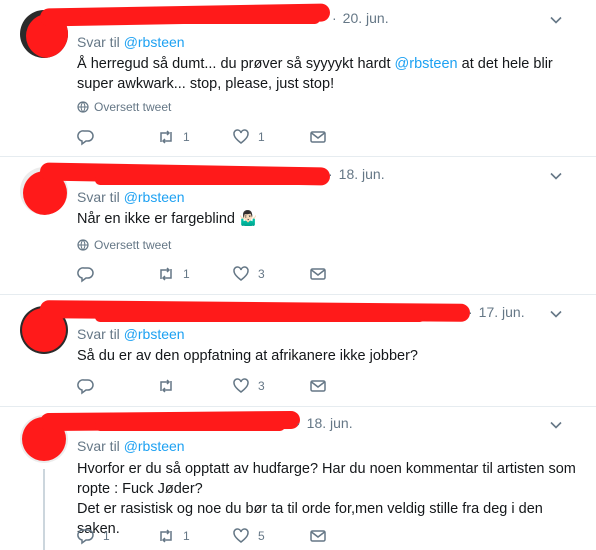 The height and width of the screenshot is (550, 596). What do you see at coordinates (227, 138) in the screenshot?
I see `tweet-actions: 1 1` at bounding box center [227, 138].